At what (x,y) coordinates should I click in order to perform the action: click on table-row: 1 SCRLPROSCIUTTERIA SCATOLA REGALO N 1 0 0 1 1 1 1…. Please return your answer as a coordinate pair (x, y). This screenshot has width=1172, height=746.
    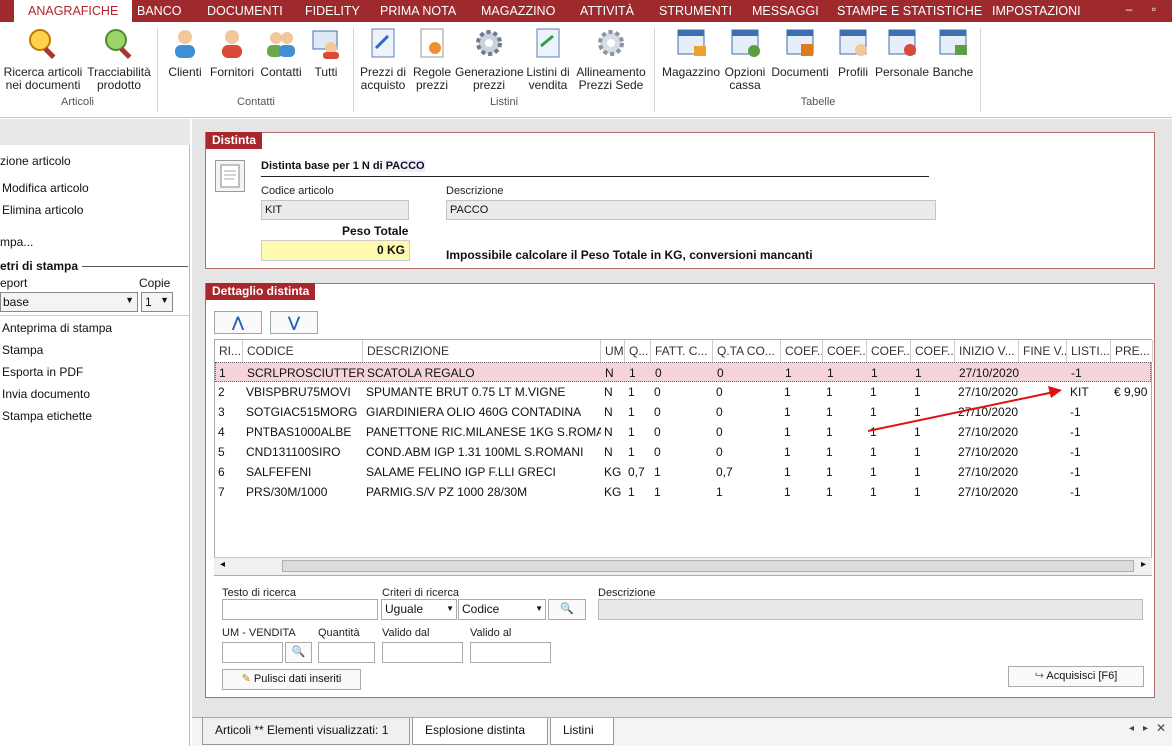
    Looking at the image, I should click on (683, 372).